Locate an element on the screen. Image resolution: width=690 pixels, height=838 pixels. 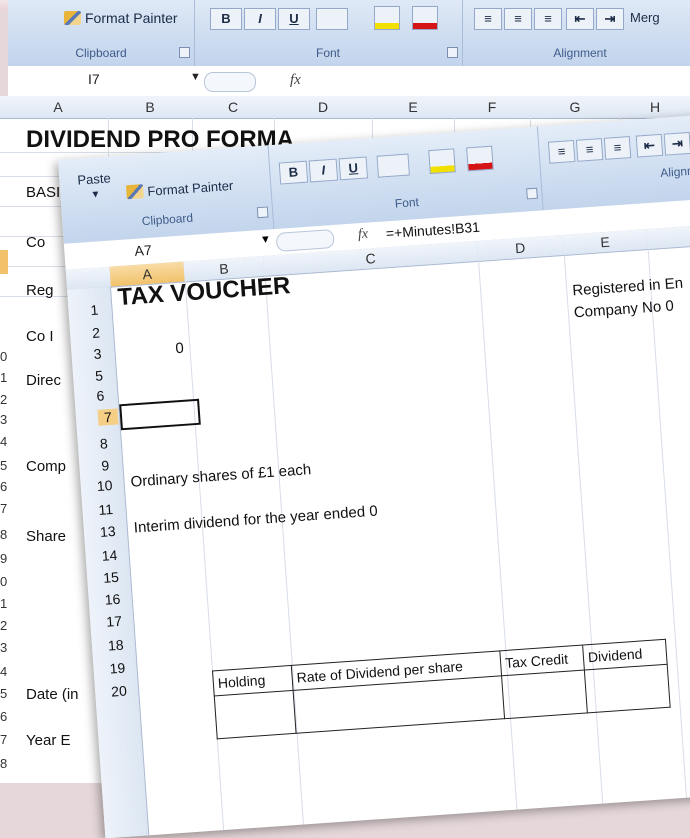
cell-text: Co I is located at coordinates (40, 336).